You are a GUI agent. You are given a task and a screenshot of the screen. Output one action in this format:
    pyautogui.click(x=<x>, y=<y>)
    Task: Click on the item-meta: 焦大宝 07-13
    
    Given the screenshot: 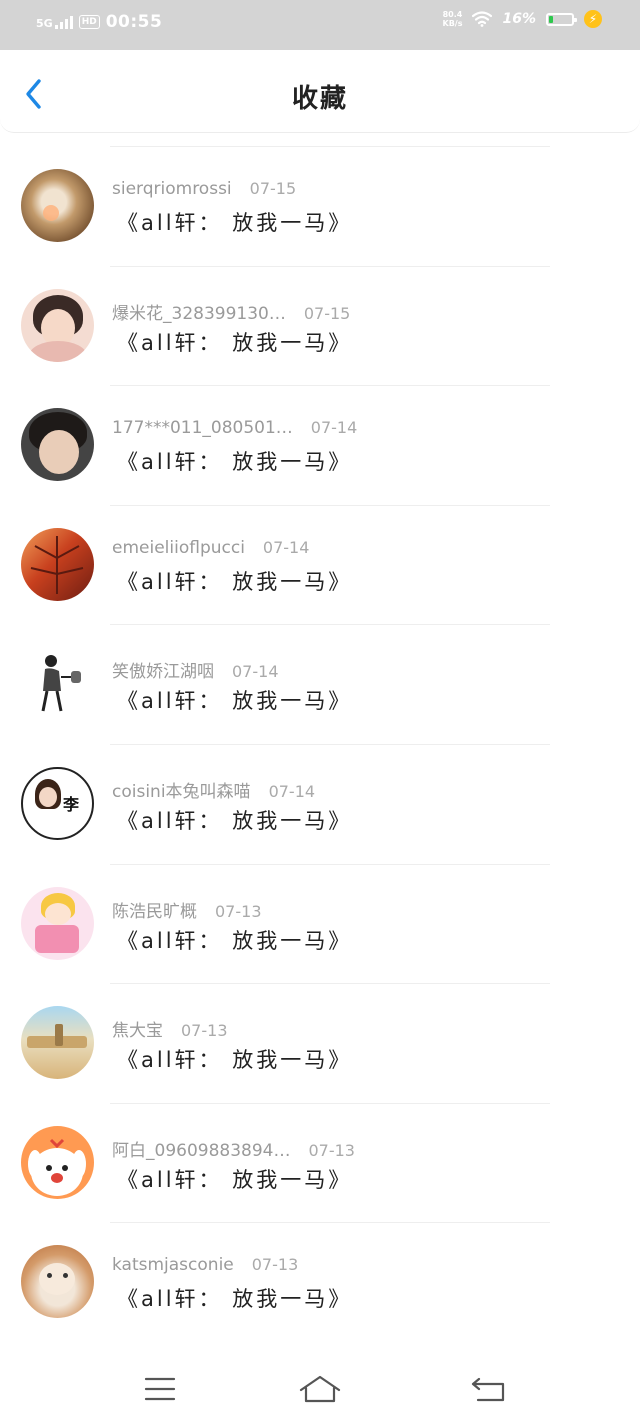 What is the action you would take?
    pyautogui.click(x=170, y=1028)
    